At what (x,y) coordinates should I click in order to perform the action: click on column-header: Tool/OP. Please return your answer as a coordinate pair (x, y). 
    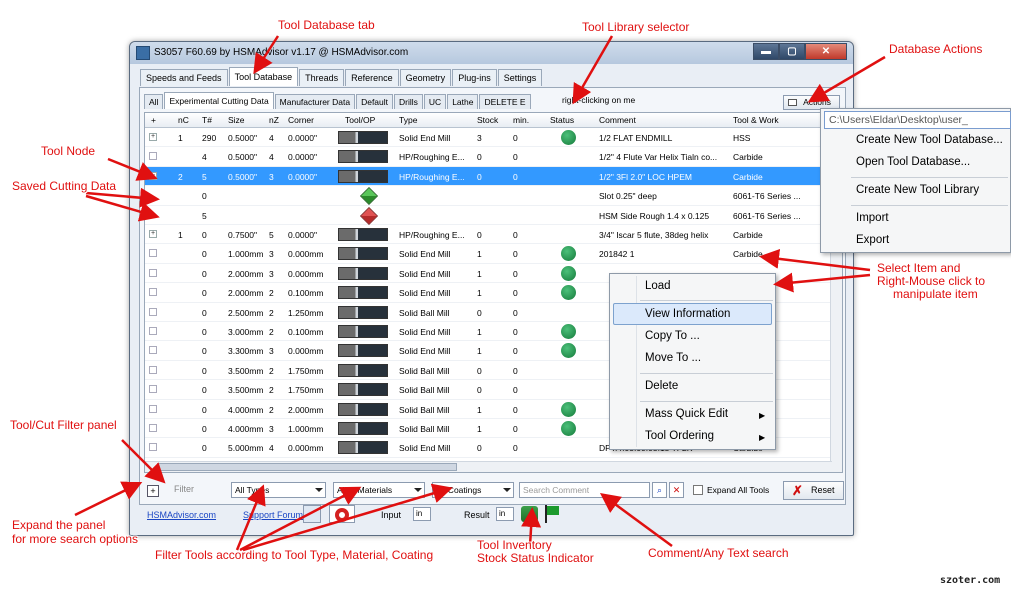
    Looking at the image, I should click on (360, 120).